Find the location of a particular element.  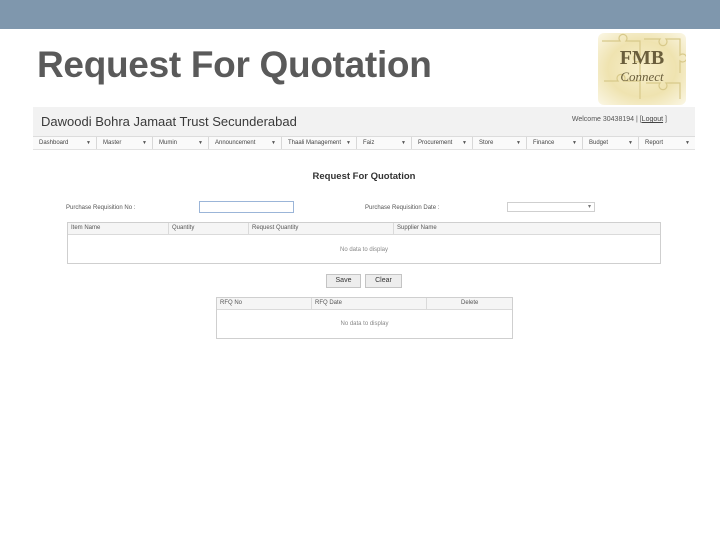

logout-link: Logout is located at coordinates (652, 119).